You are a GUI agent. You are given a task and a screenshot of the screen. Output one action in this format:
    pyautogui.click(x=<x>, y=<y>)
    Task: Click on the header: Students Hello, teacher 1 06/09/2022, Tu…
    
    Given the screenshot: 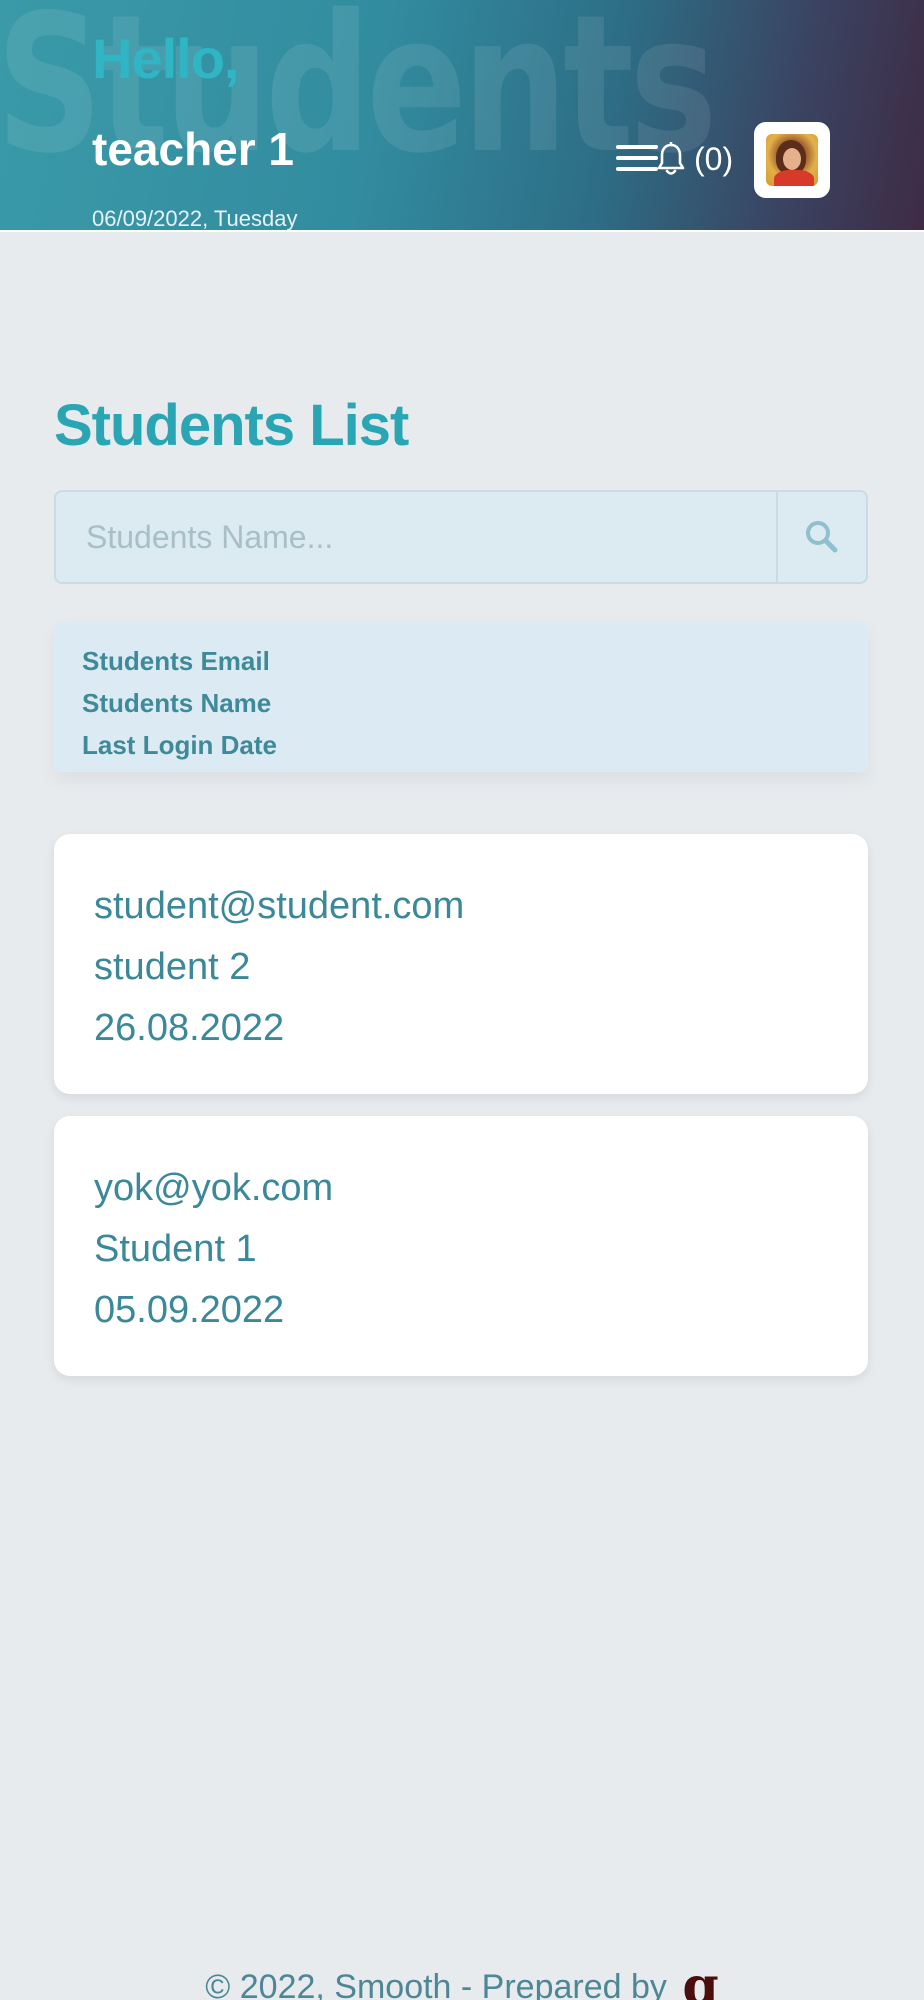 What is the action you would take?
    pyautogui.click(x=462, y=116)
    